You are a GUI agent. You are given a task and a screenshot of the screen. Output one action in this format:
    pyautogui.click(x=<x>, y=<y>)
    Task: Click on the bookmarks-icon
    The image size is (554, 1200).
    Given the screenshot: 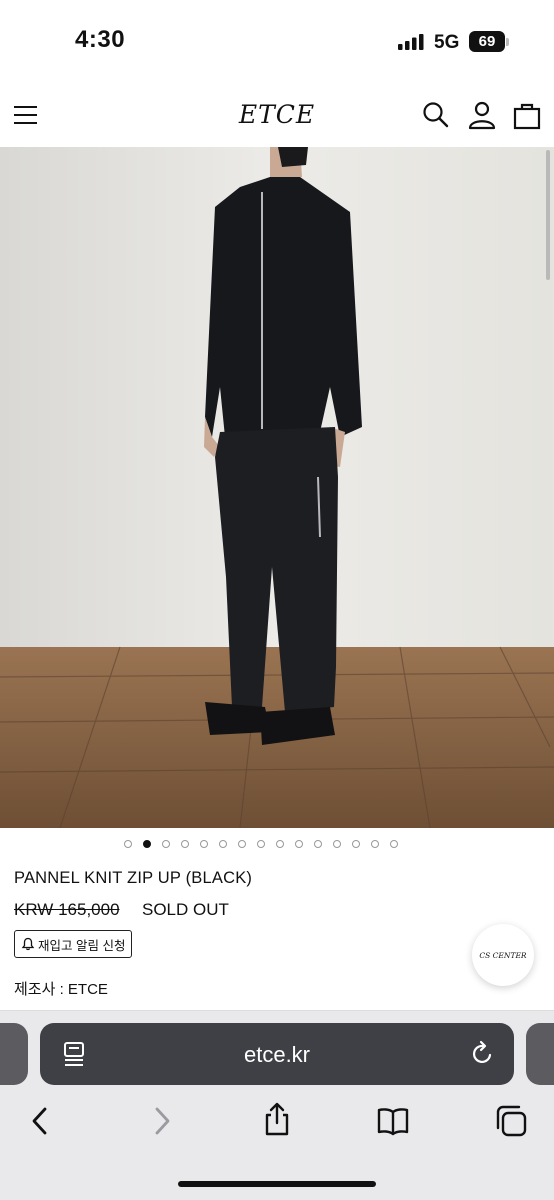 What is the action you would take?
    pyautogui.click(x=393, y=1121)
    